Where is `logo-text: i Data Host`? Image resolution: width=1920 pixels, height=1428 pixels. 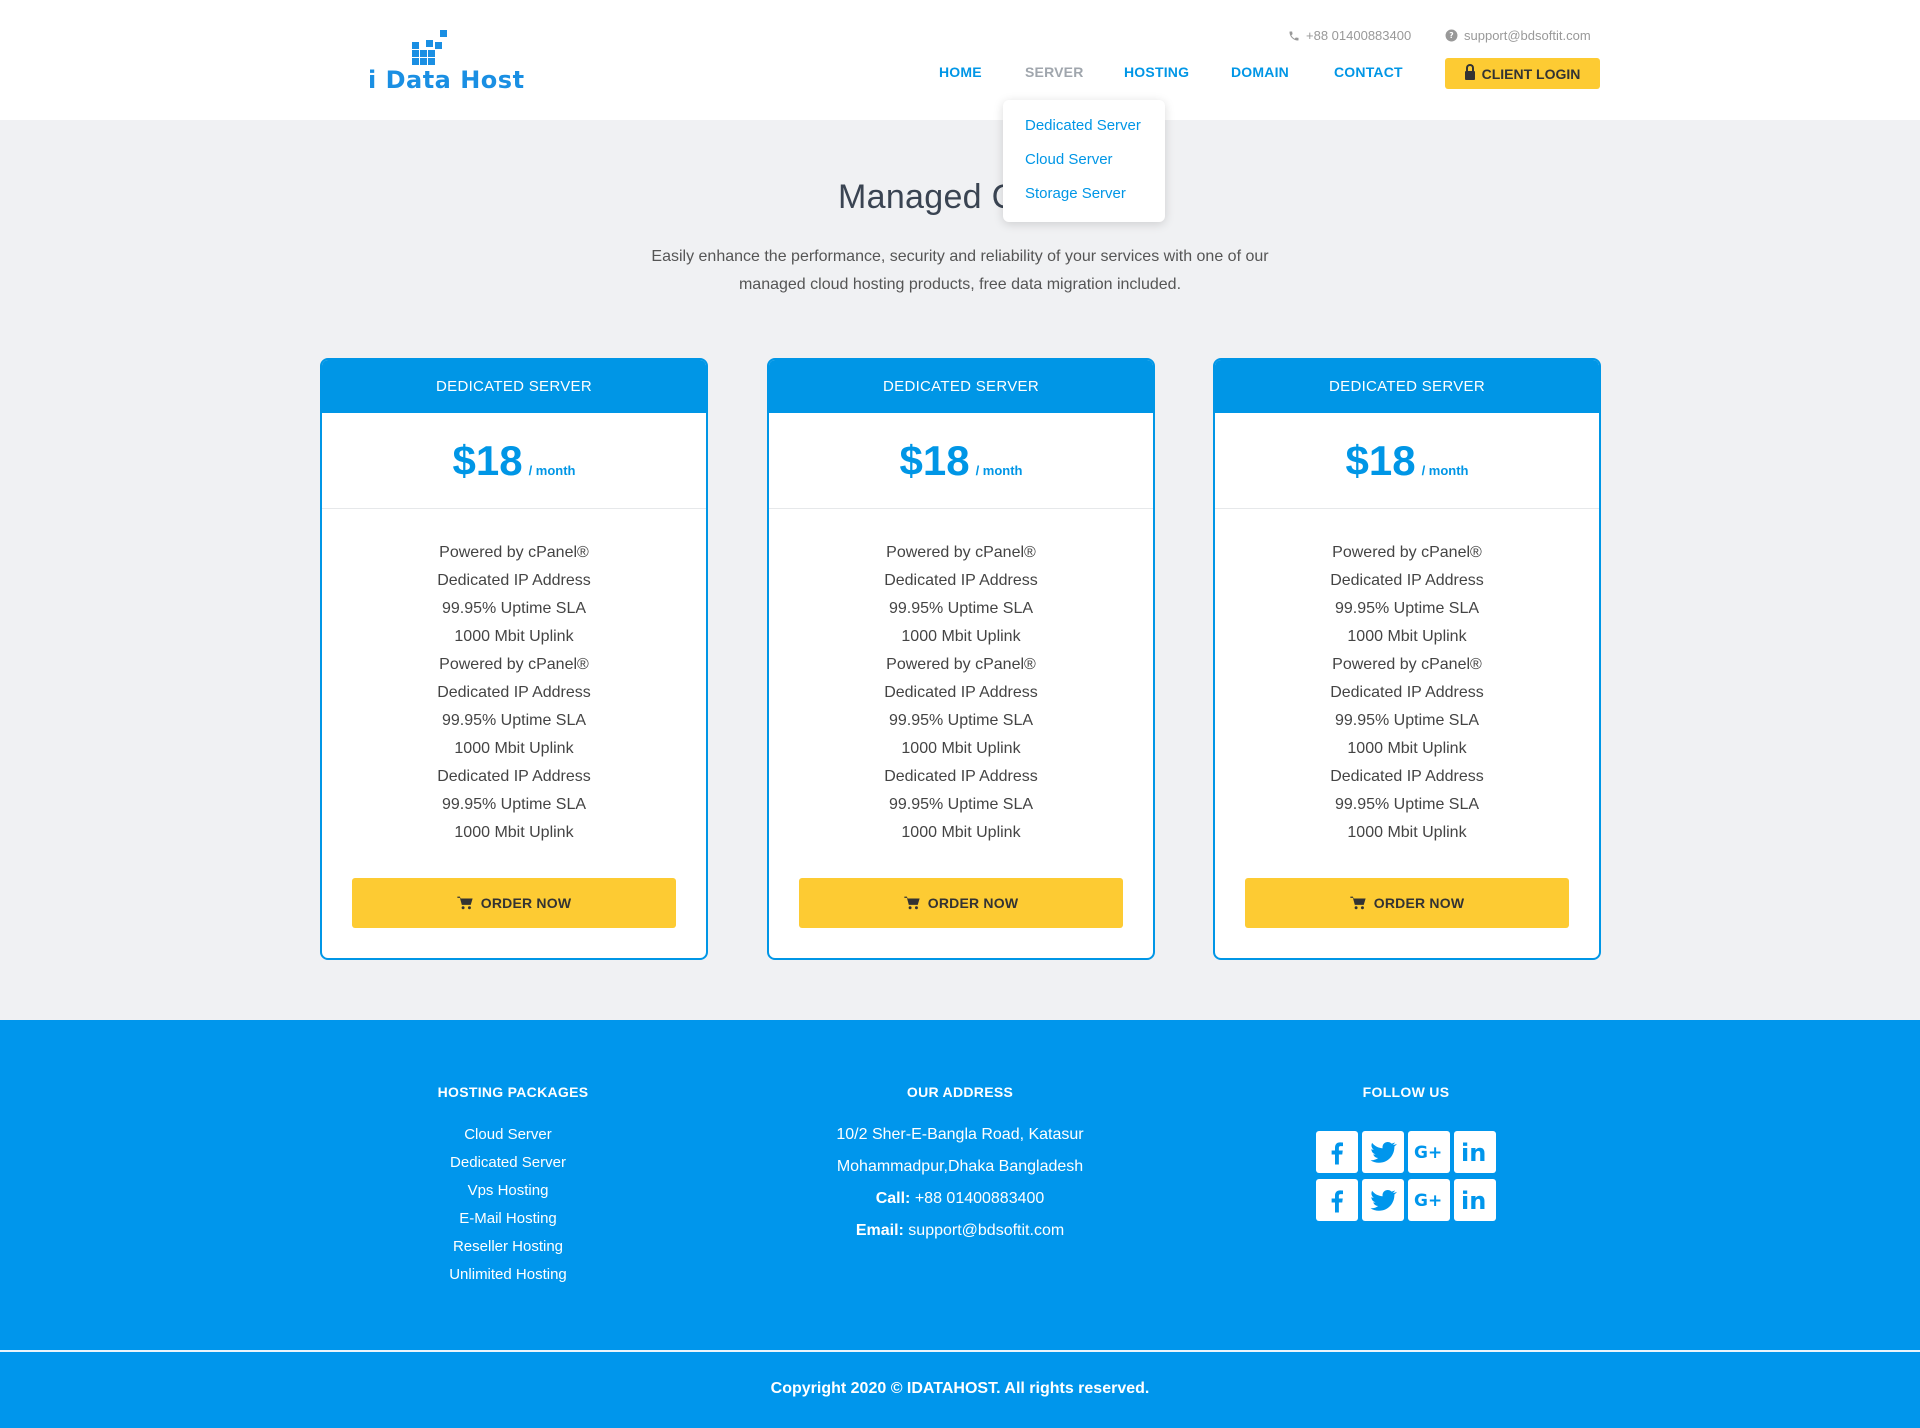
logo-text: i Data Host is located at coordinates (446, 80).